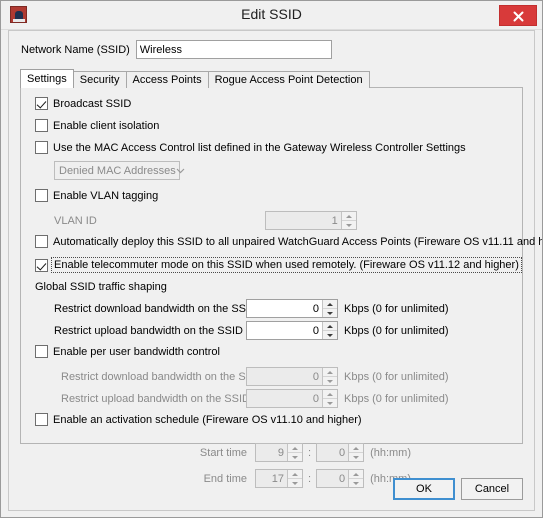 The height and width of the screenshot is (518, 543). I want to click on vlan-id-spinner, so click(310, 220).